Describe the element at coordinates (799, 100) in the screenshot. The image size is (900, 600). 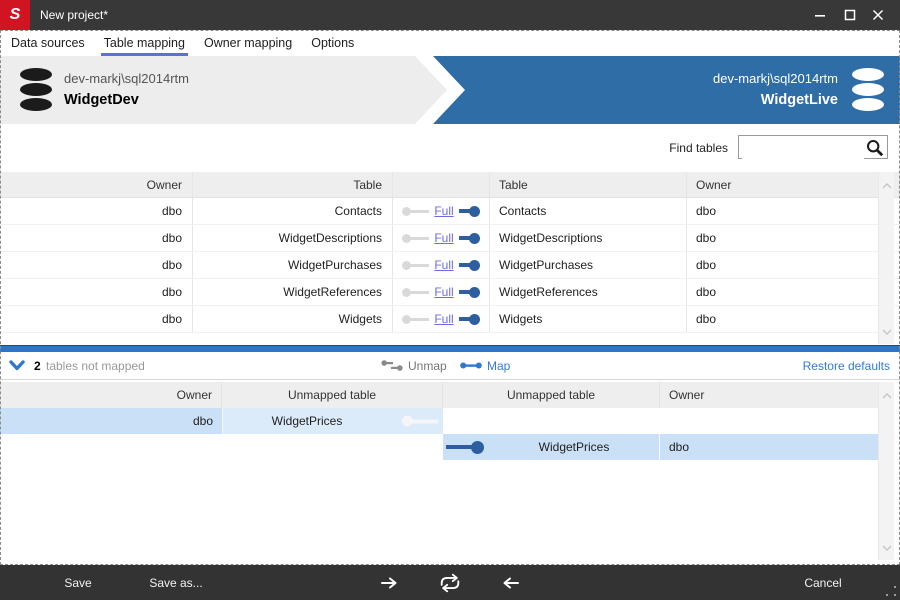
I see `target-database-name: WidgetLive` at that location.